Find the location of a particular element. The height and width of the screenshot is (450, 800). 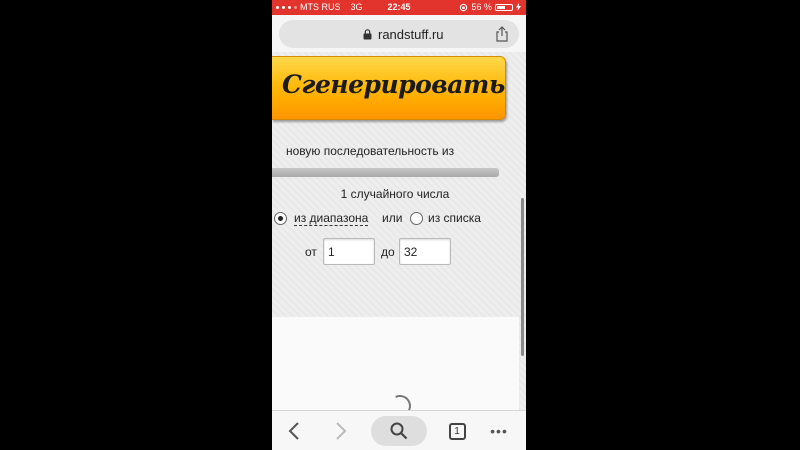

or-text: или is located at coordinates (392, 218).